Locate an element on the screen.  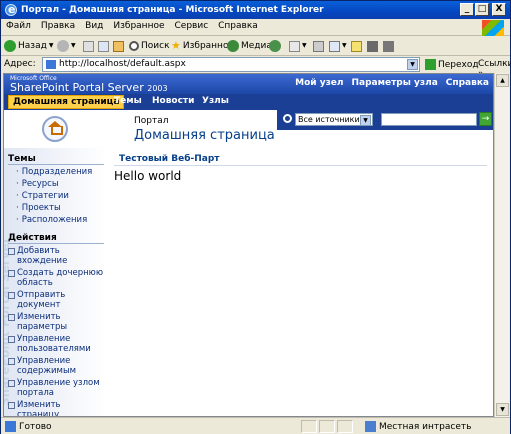
search-scope-select: Все источники ▼ is located at coordinates (334, 119).